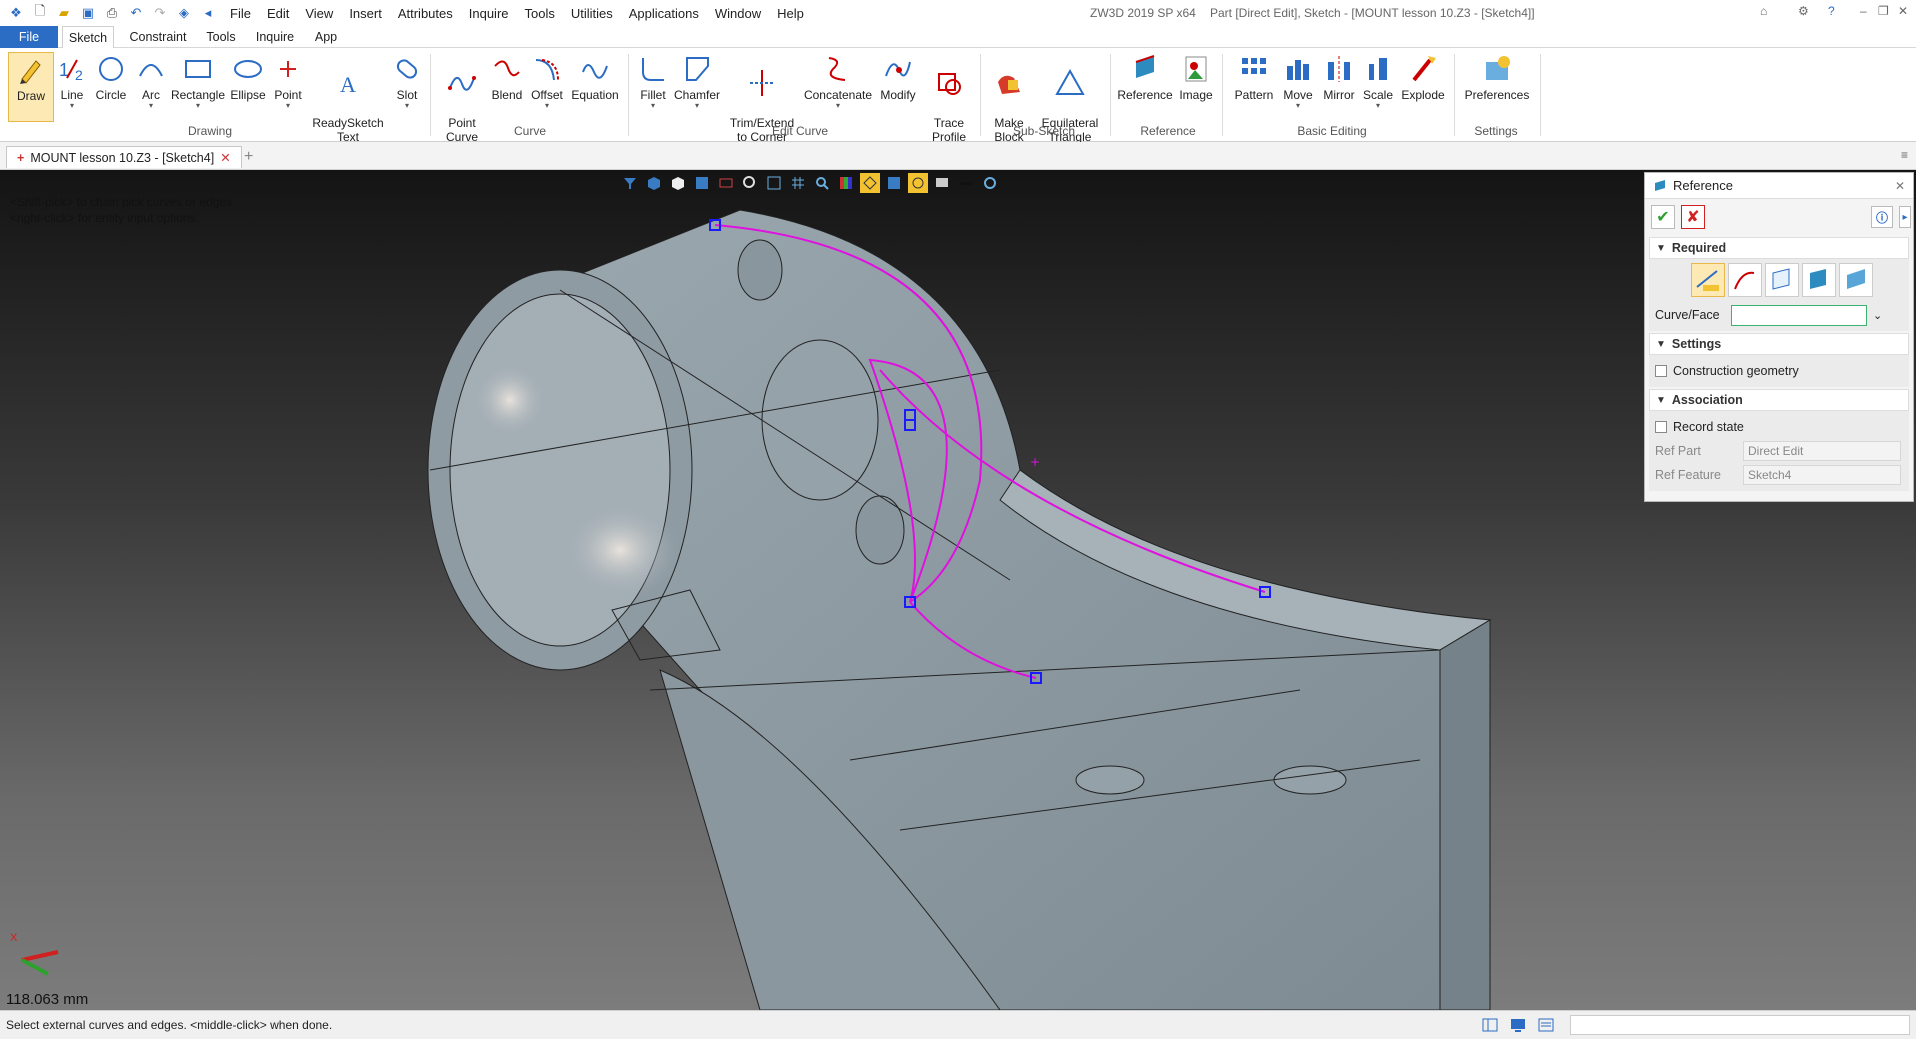 The image size is (1916, 1039). I want to click on info-icon: ⓘ, so click(1882, 217).